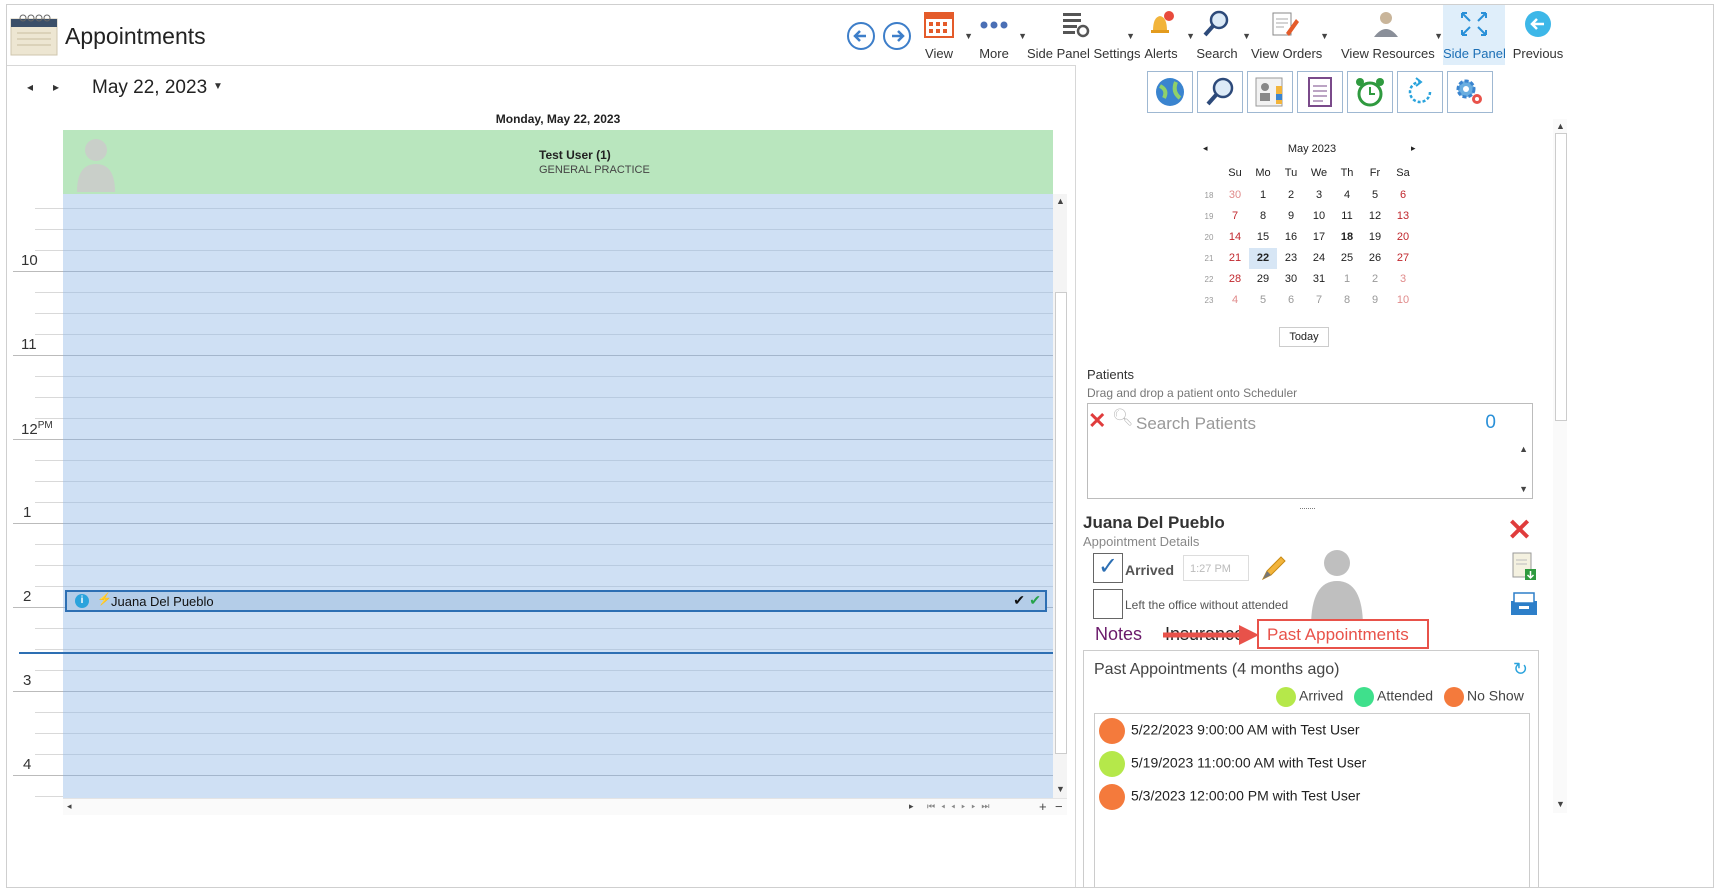  What do you see at coordinates (1319, 279) in the screenshot?
I see `calendar-day: 31` at bounding box center [1319, 279].